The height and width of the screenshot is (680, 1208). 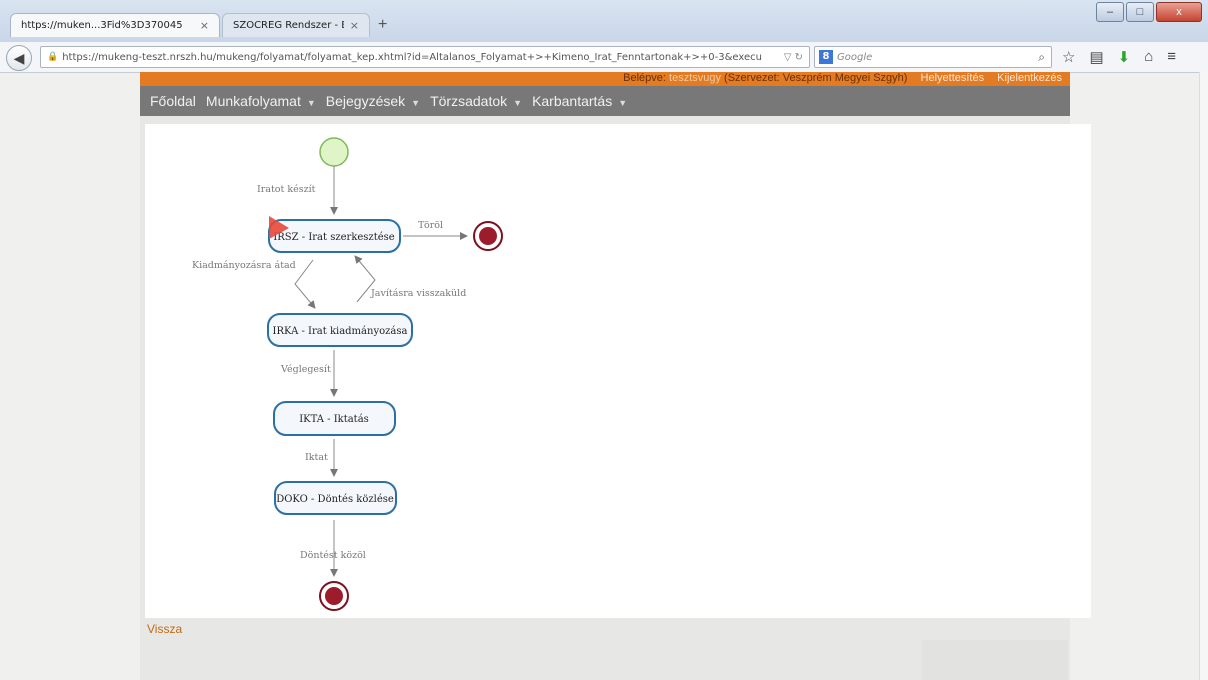 What do you see at coordinates (572, 101) in the screenshot?
I see `menu-item-label: Karbantartás` at bounding box center [572, 101].